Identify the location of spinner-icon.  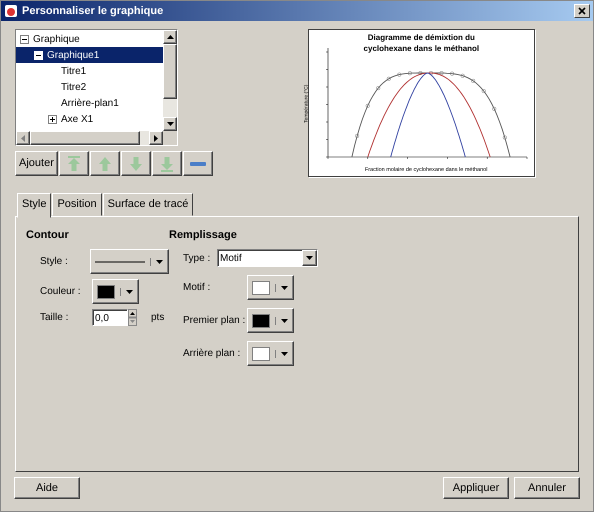
(132, 317).